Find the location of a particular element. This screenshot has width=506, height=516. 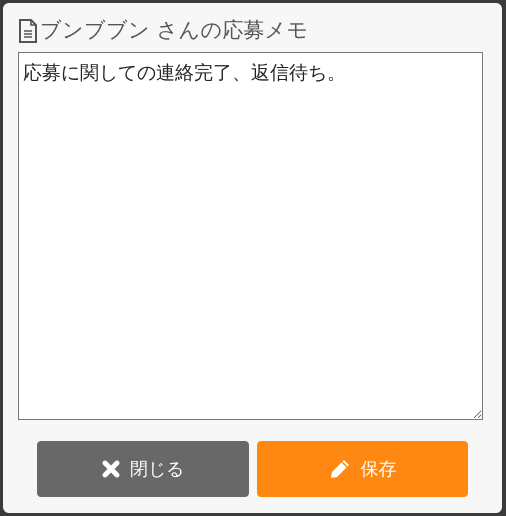

close-button: 閉じる is located at coordinates (143, 469).